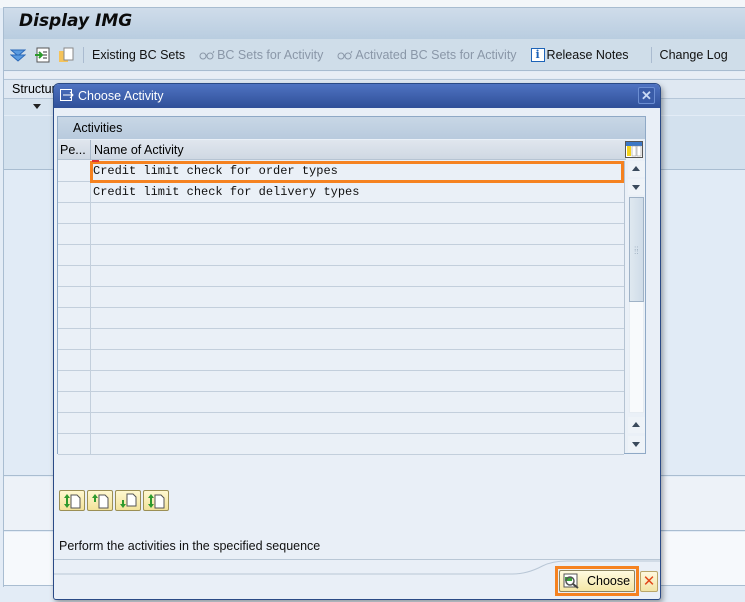 The width and height of the screenshot is (745, 602). What do you see at coordinates (139, 150) in the screenshot?
I see `column-header-name: Name of Activity` at bounding box center [139, 150].